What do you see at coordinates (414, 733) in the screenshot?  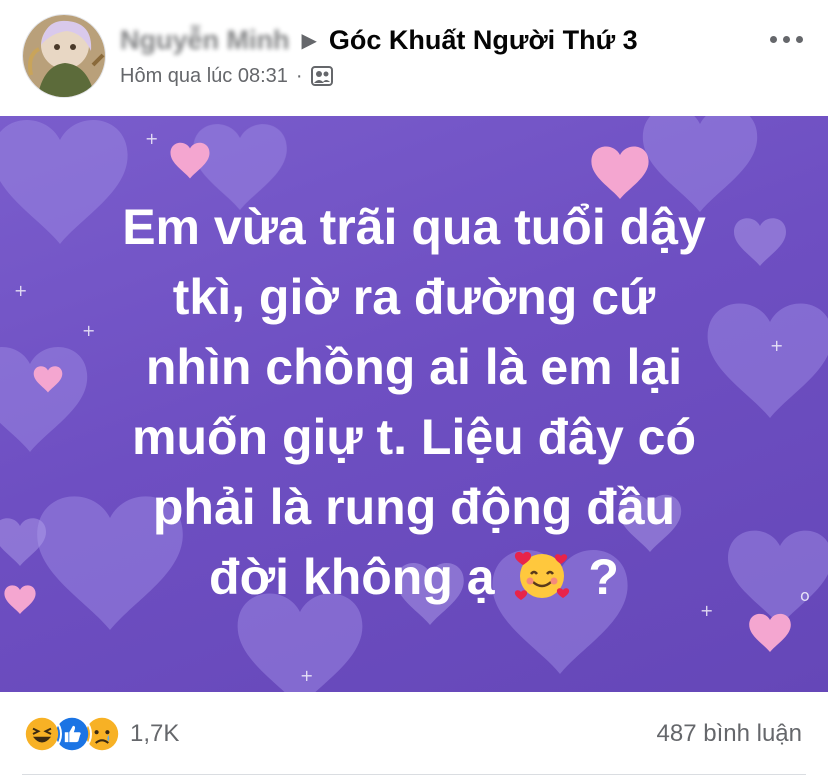 I see `reactions-bar: 1,7K 487 bình luận` at bounding box center [414, 733].